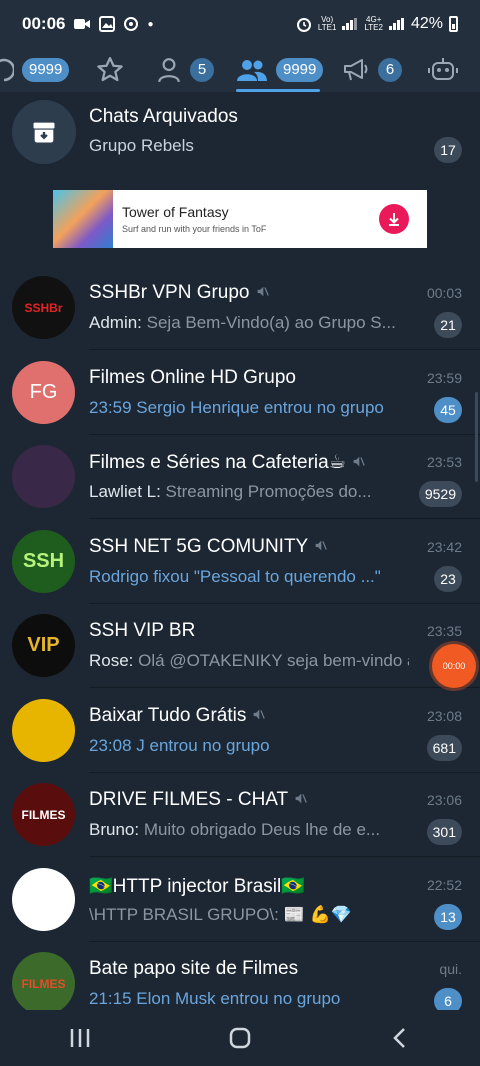 The width and height of the screenshot is (480, 1066). Describe the element at coordinates (444, 832) in the screenshot. I see `unread-count: 301` at that location.